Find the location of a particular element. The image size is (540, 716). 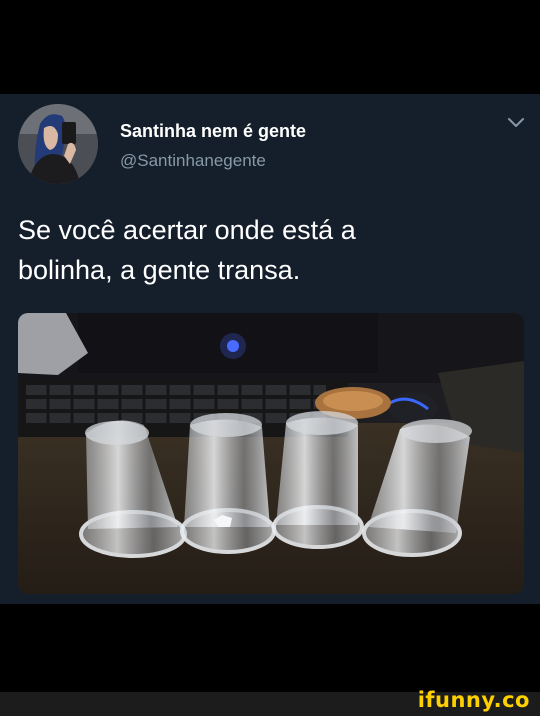

display-name: Santinha nem é gente is located at coordinates (213, 131).